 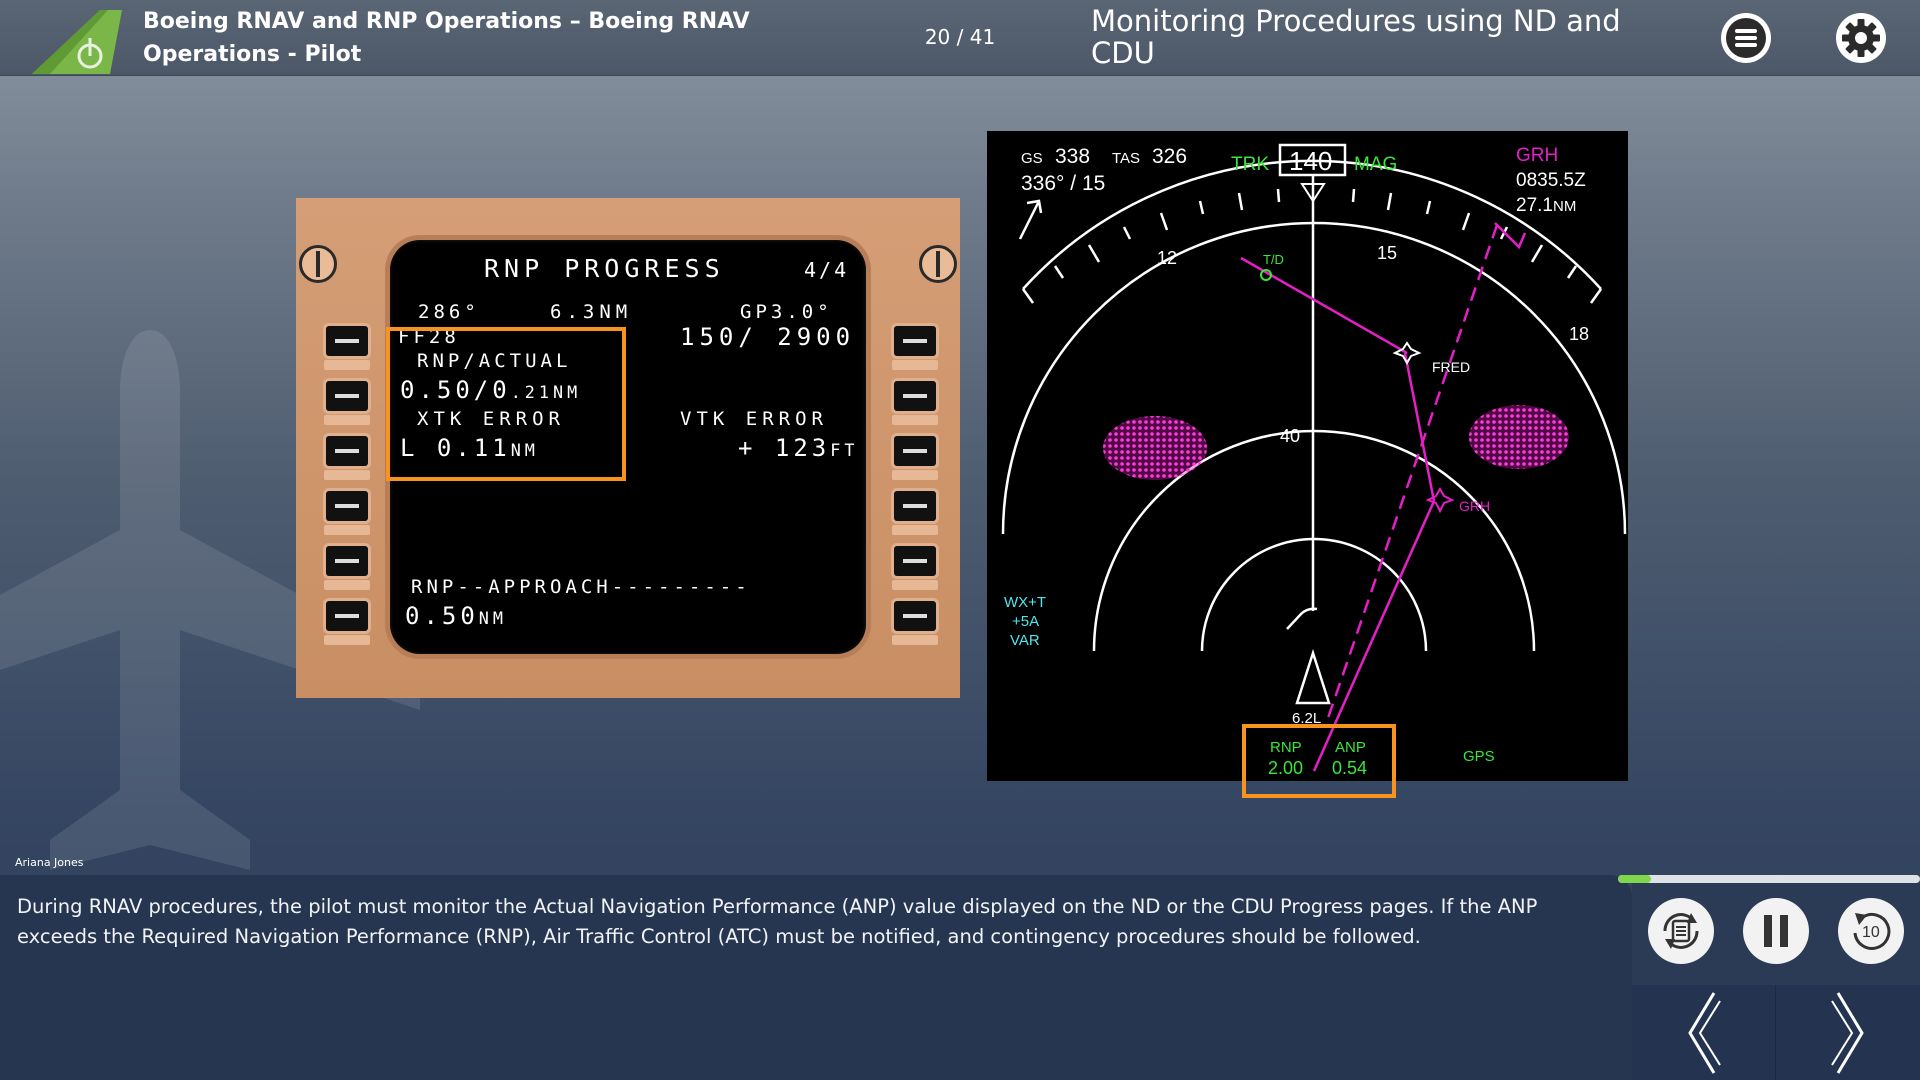 What do you see at coordinates (1025, 602) in the screenshot?
I see `wx-mode-line1: WX+T` at bounding box center [1025, 602].